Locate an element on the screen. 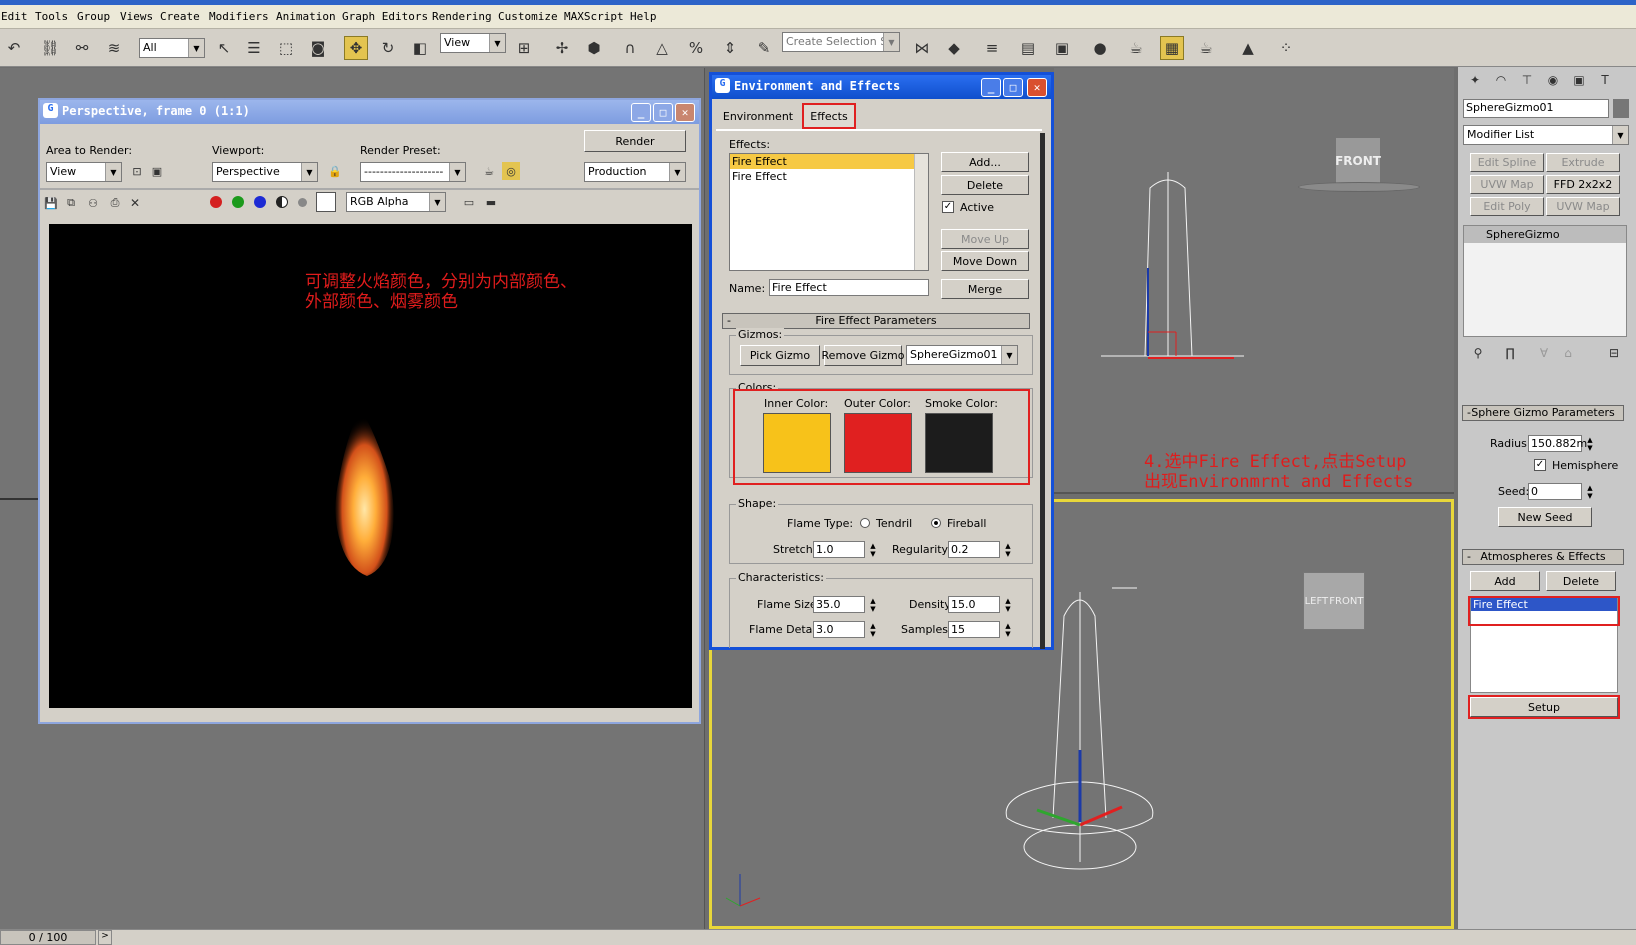 The height and width of the screenshot is (945, 1636). select-by-name-icon: ☰ is located at coordinates (254, 48).